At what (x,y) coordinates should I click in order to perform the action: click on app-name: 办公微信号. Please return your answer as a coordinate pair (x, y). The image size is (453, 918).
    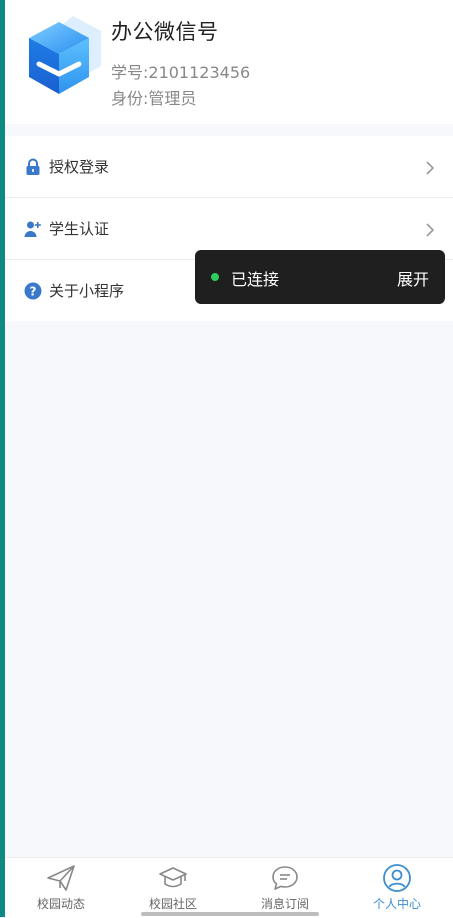
    Looking at the image, I should click on (165, 32).